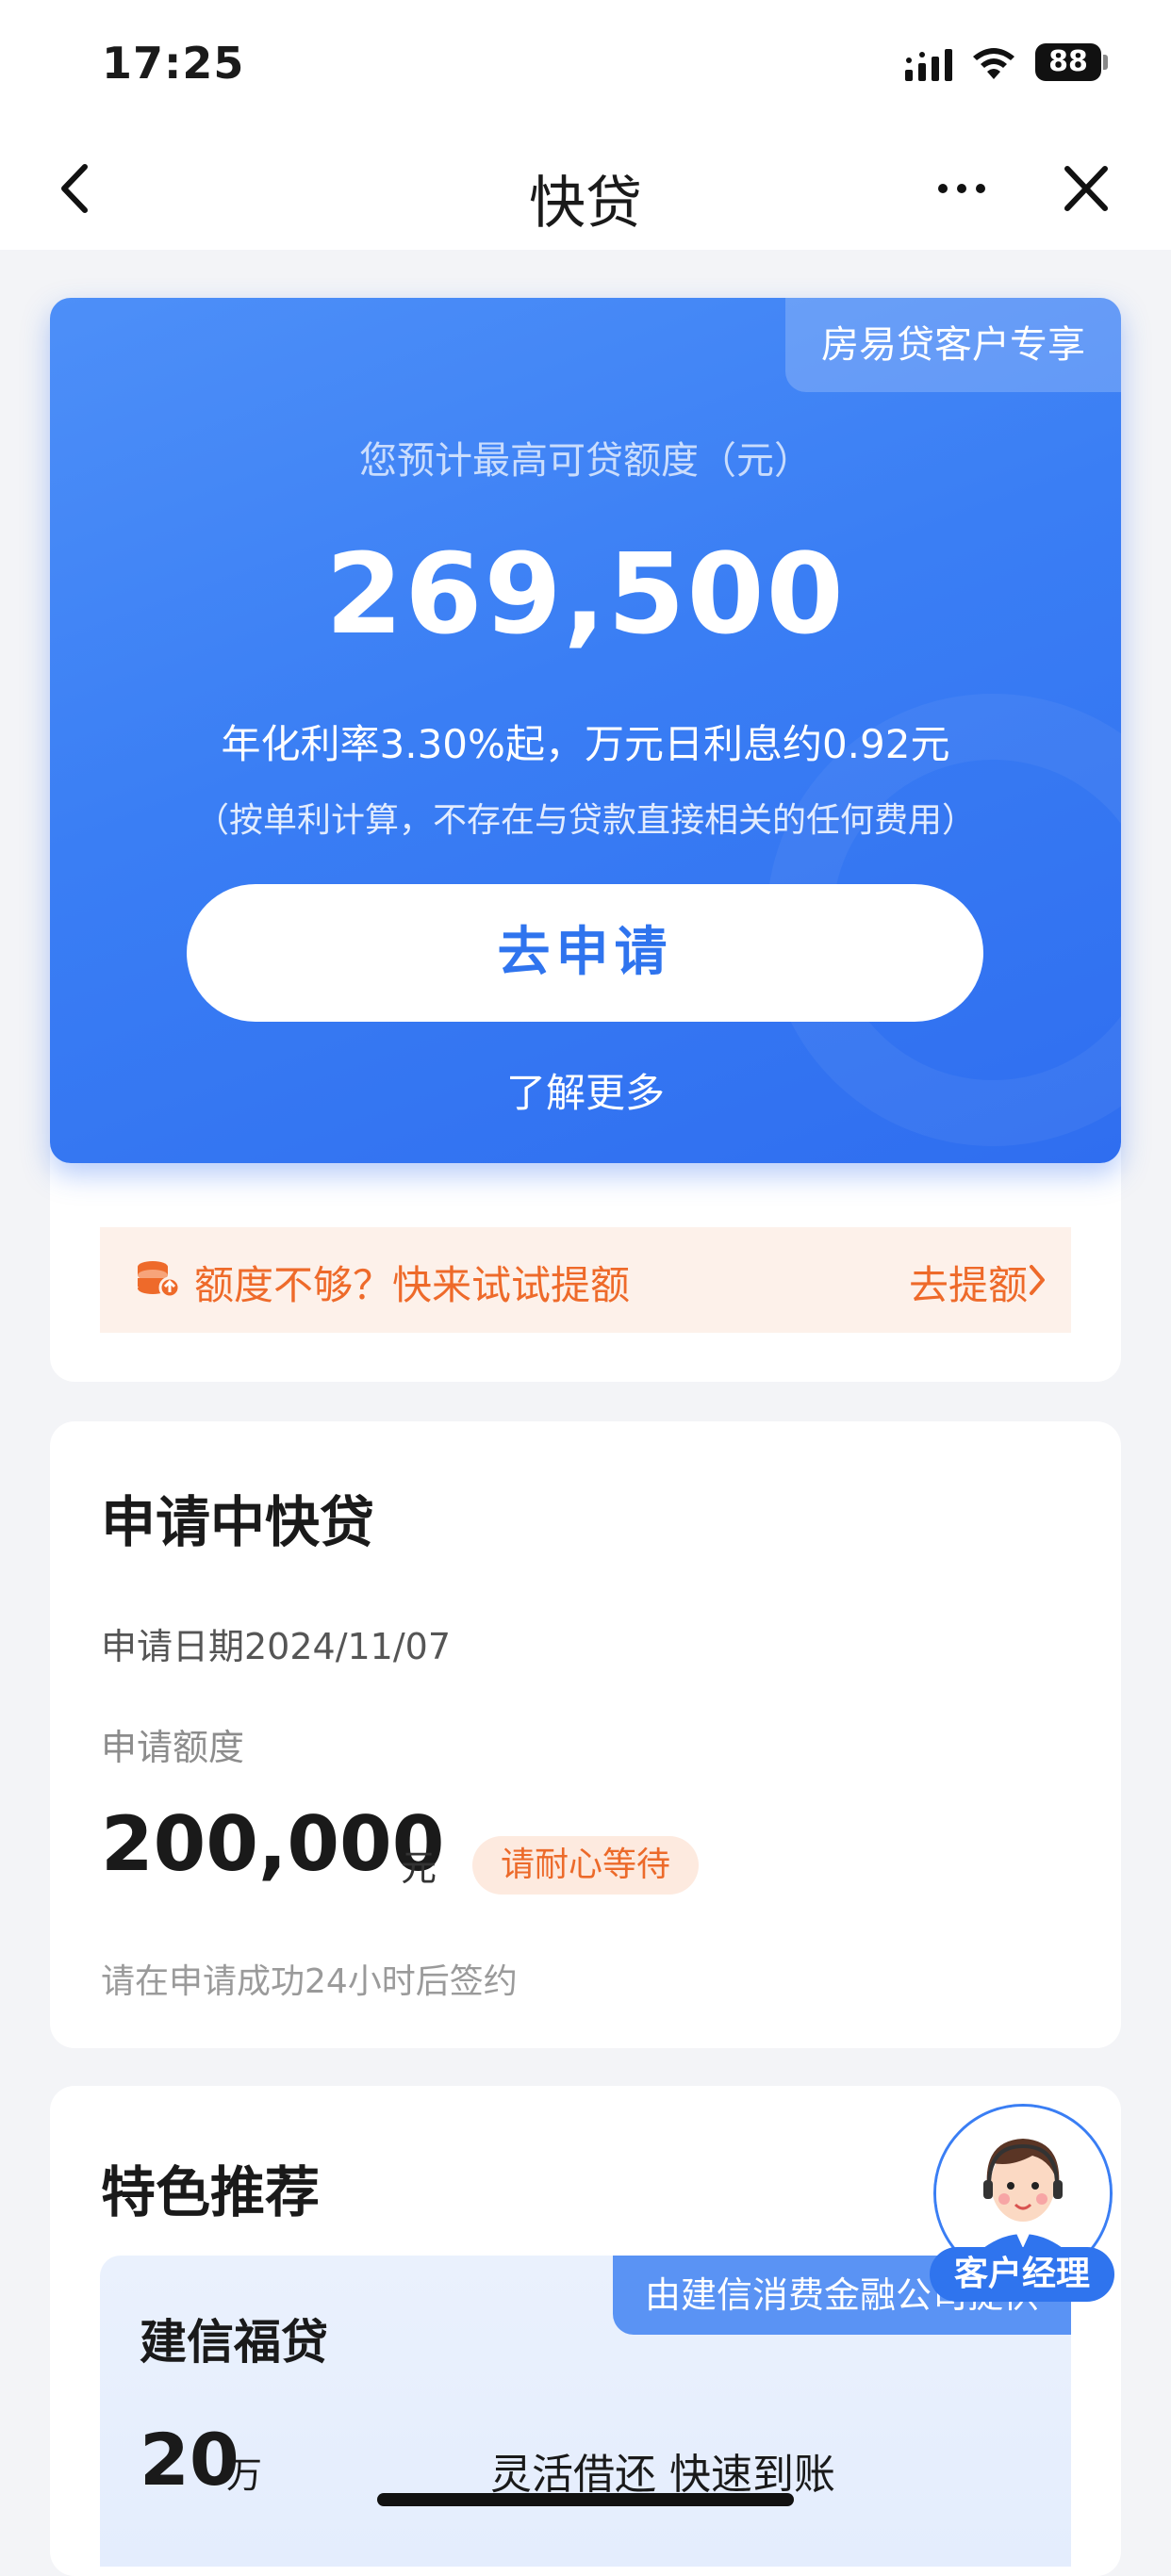 The width and height of the screenshot is (1171, 2576). What do you see at coordinates (173, 63) in the screenshot?
I see `status-time: 17:25` at bounding box center [173, 63].